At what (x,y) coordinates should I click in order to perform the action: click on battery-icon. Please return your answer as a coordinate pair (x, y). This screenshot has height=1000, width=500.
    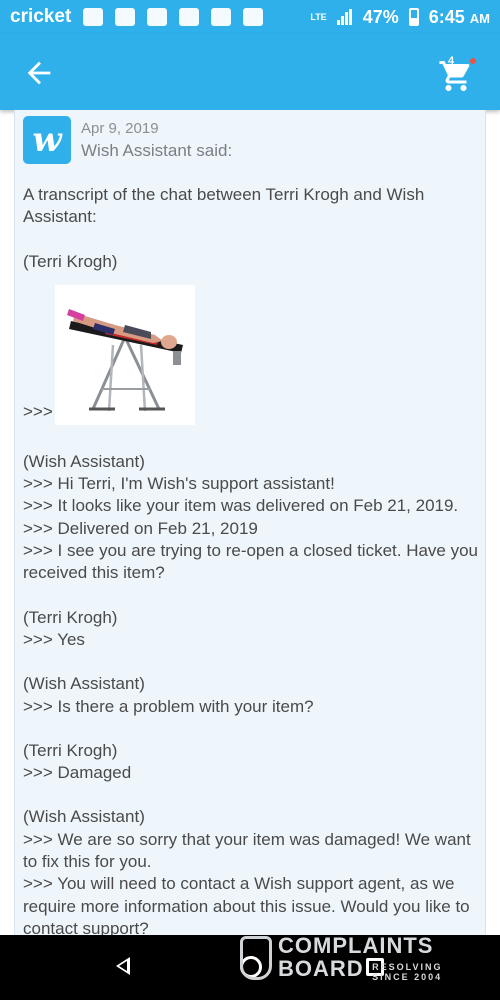
    Looking at the image, I should click on (413, 17).